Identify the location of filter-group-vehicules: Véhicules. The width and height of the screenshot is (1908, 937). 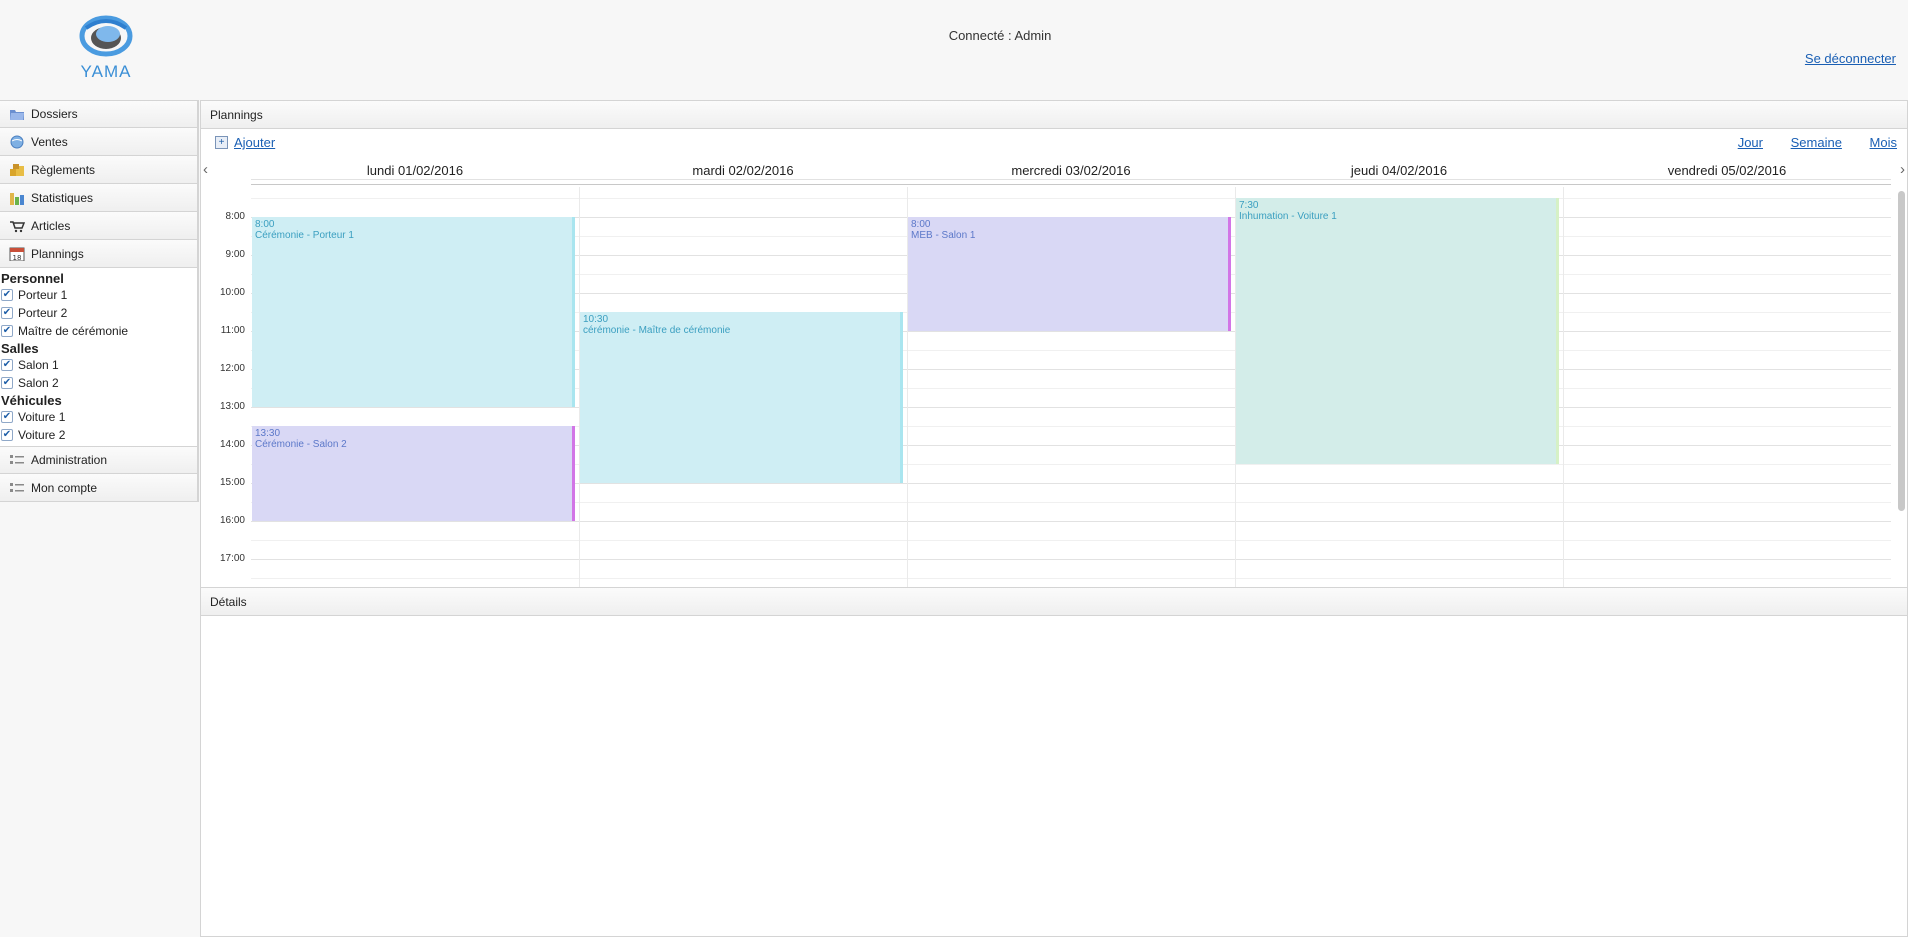
(31, 400).